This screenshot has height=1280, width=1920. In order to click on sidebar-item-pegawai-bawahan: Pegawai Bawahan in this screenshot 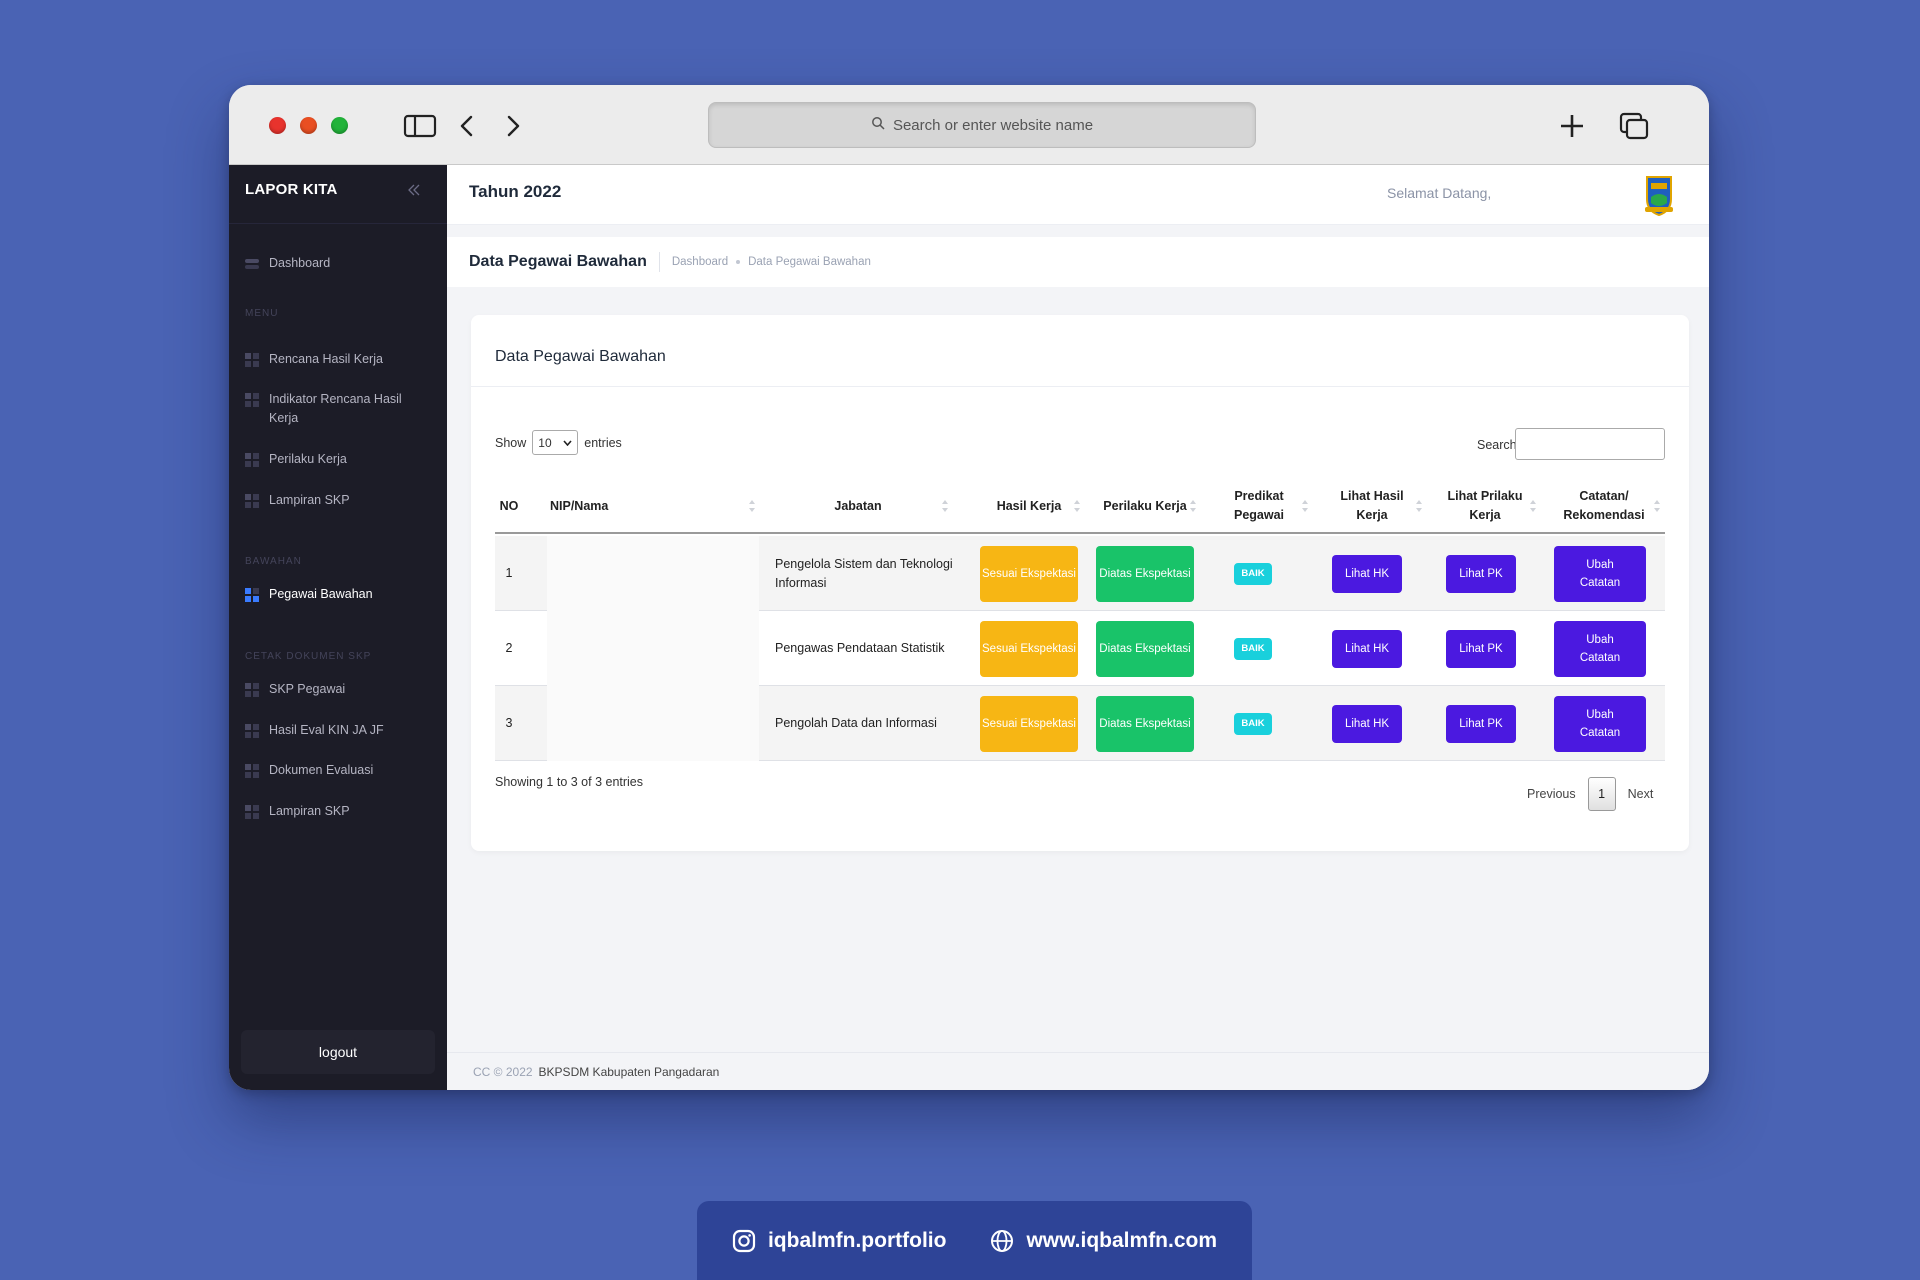, I will do `click(340, 594)`.